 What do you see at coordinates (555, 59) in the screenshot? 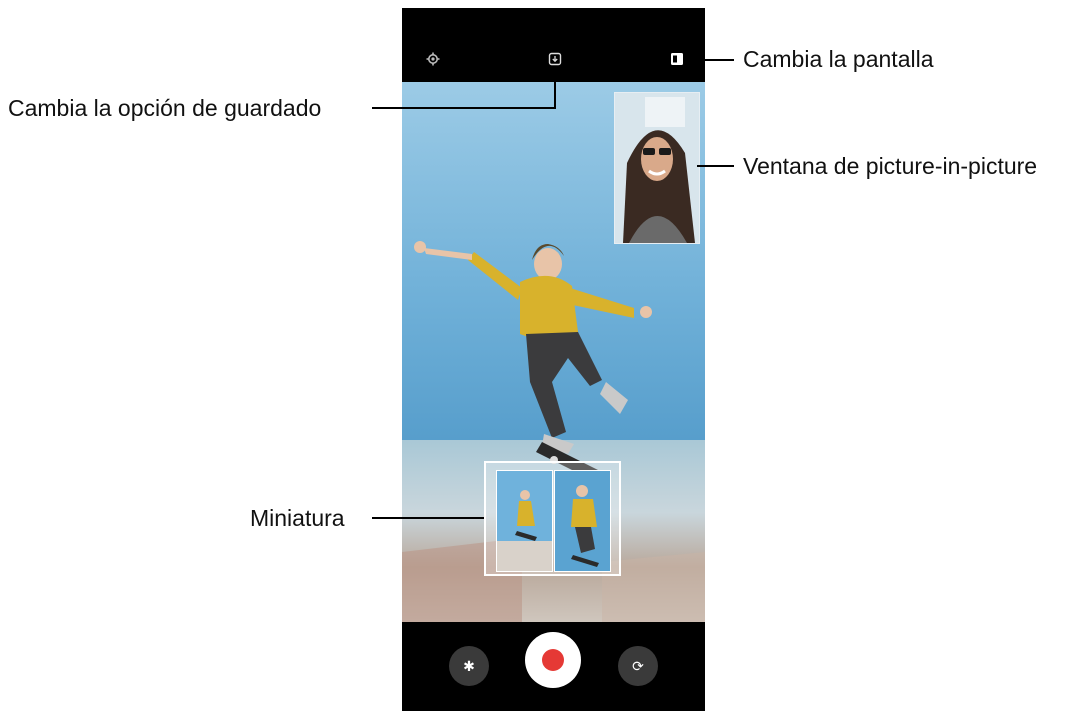
I see `save-option-icon` at bounding box center [555, 59].